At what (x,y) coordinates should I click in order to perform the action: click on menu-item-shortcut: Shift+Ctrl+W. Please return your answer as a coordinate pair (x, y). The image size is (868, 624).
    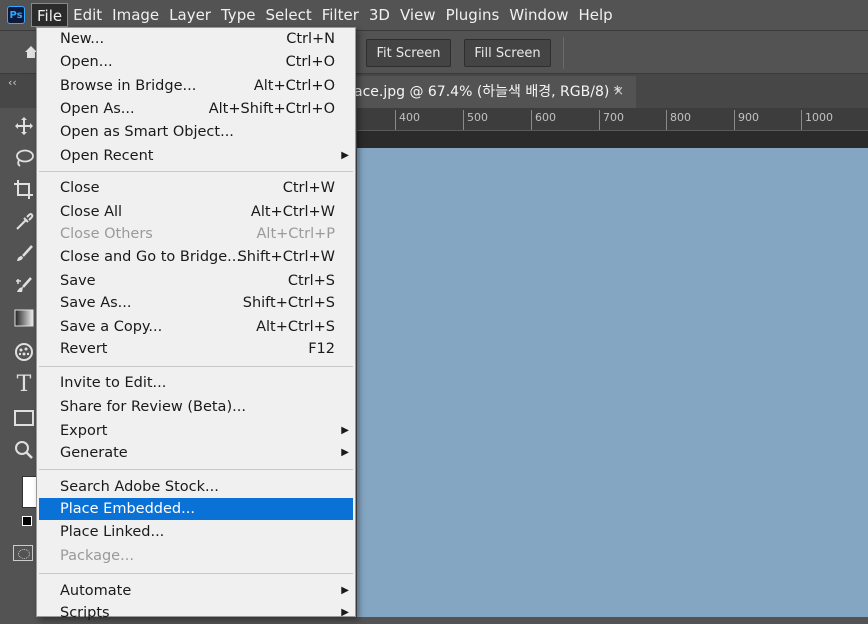
    Looking at the image, I should click on (286, 257).